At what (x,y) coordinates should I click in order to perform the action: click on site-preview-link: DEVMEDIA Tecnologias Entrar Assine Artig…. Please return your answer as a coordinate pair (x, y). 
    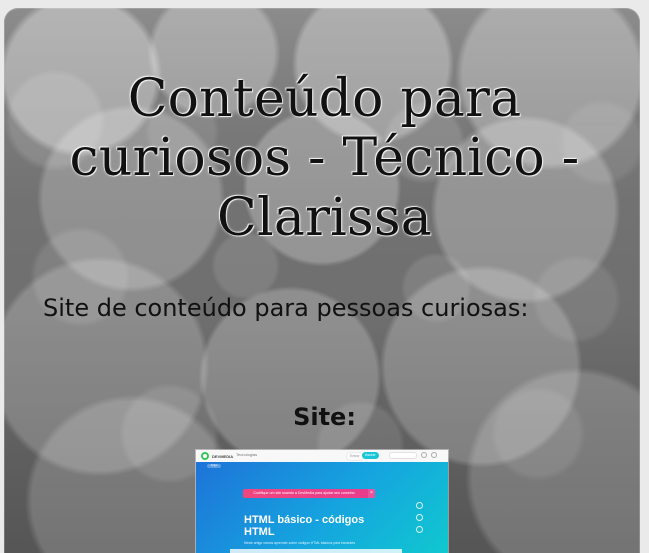
    Looking at the image, I should click on (322, 501).